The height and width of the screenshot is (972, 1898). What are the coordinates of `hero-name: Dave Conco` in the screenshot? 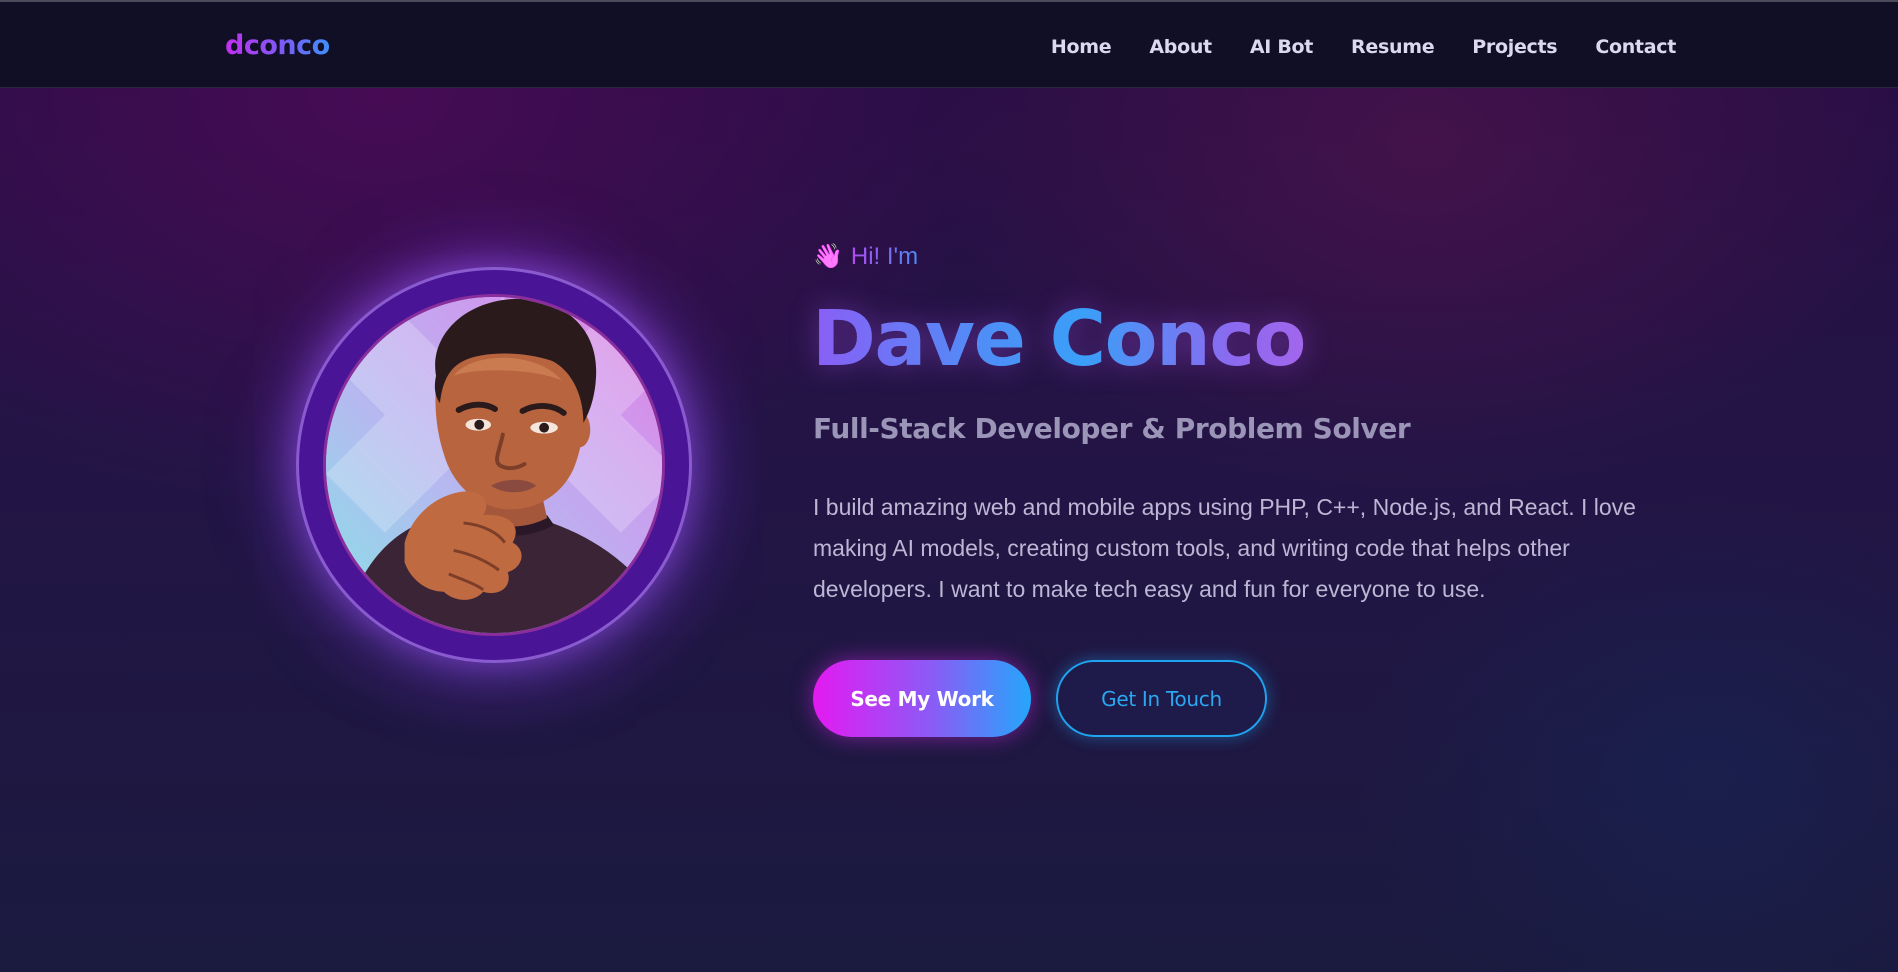 It's located at (1059, 339).